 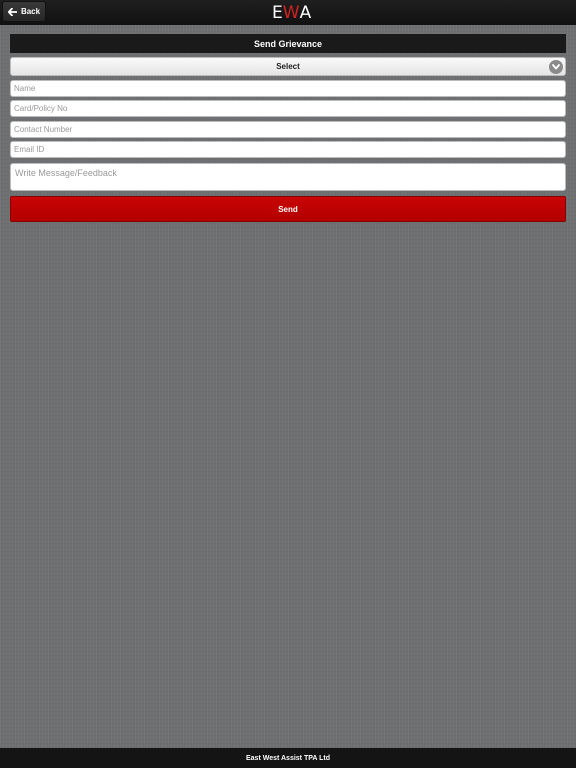 I want to click on send-button: Send, so click(x=288, y=209).